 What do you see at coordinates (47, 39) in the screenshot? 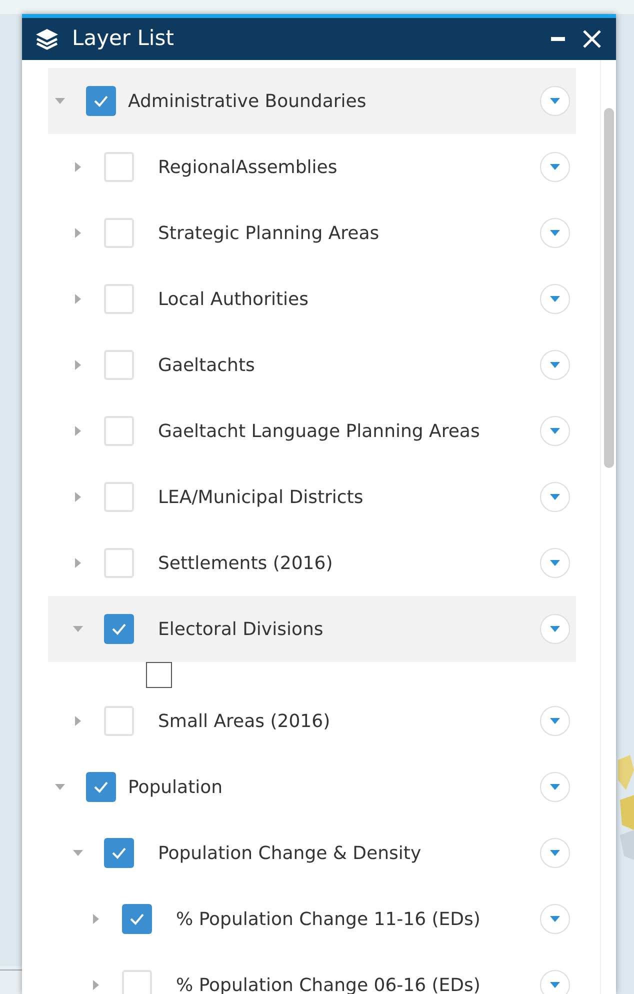
I see `layers-icon` at bounding box center [47, 39].